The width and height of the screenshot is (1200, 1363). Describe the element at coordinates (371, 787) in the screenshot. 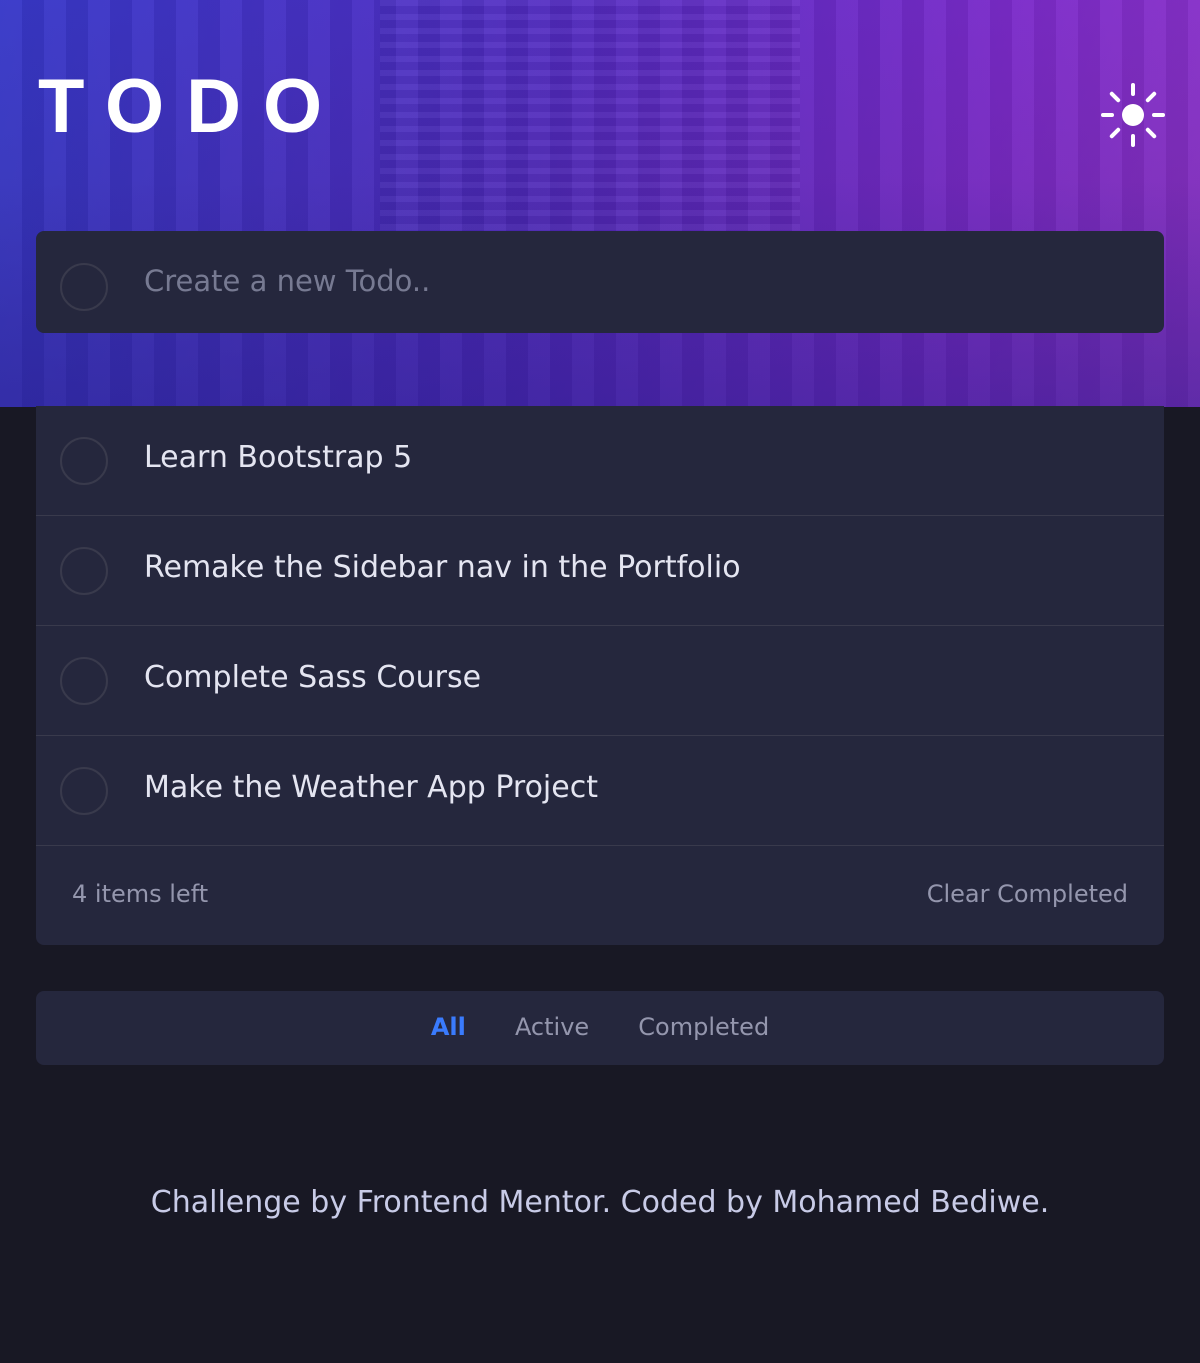

I see `todo-text: Make the Weather App Project` at that location.